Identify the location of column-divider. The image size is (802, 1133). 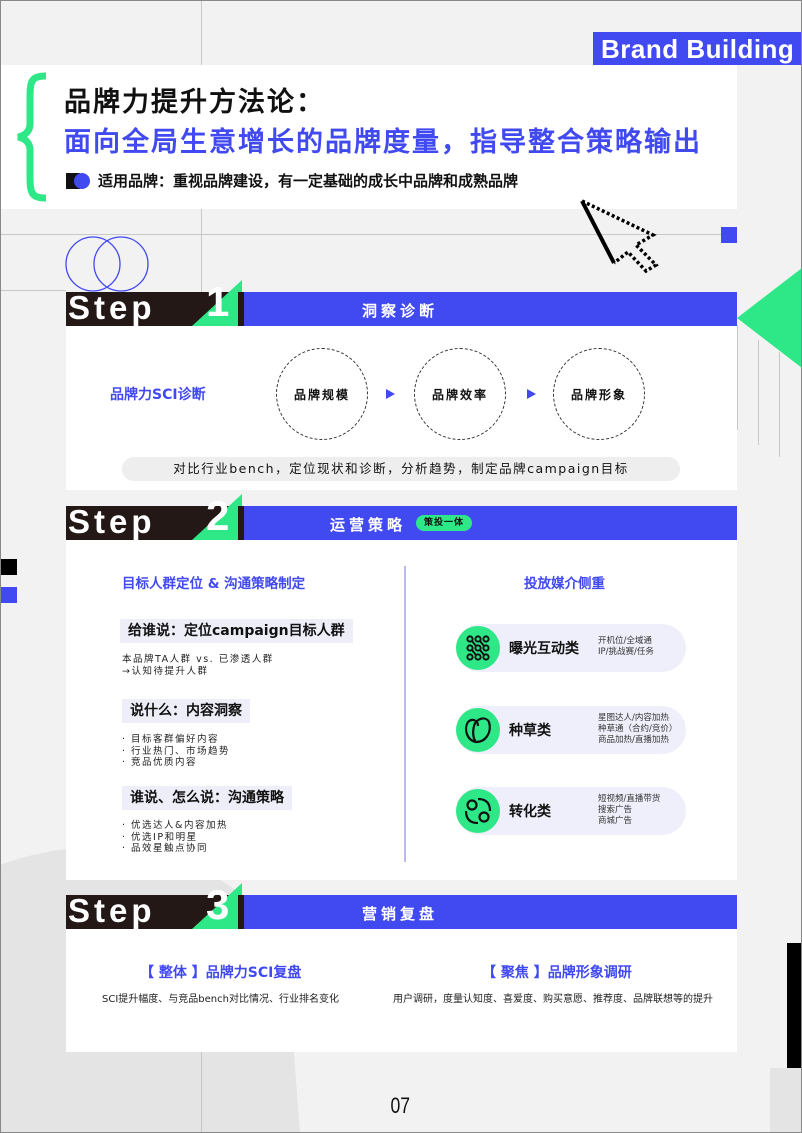
(405, 714).